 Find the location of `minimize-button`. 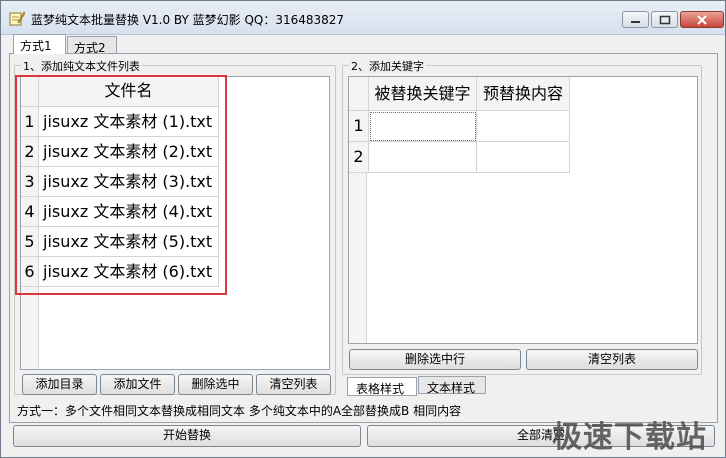

minimize-button is located at coordinates (635, 19).